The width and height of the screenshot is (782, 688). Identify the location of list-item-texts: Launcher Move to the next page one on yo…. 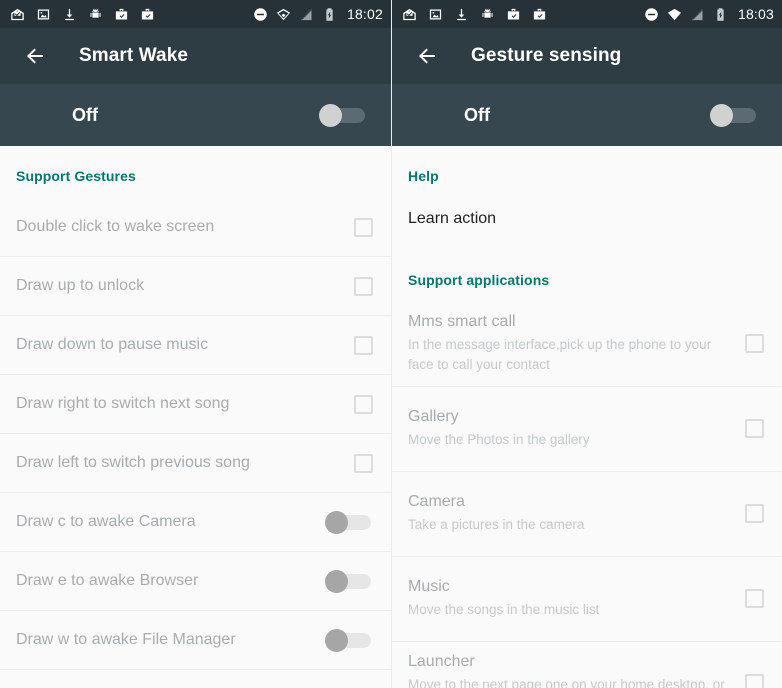
(576, 670).